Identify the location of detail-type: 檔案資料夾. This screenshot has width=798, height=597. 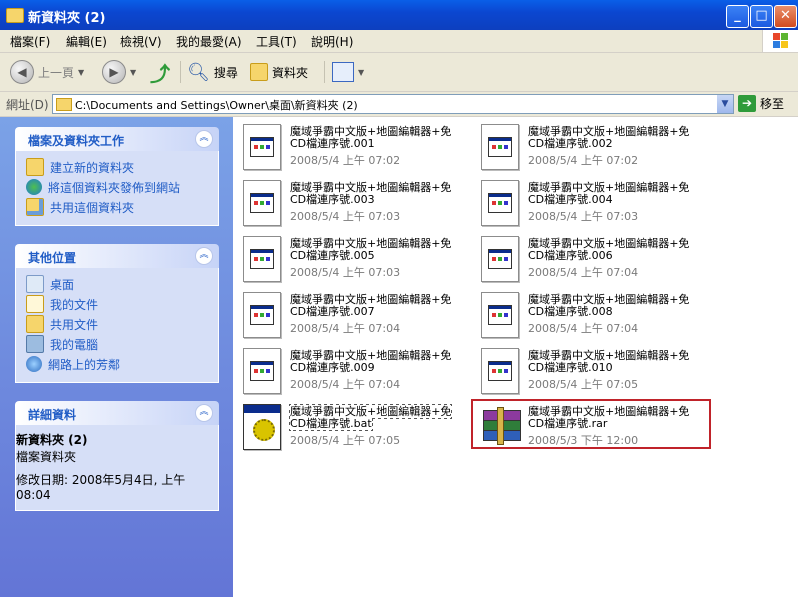
(46, 457).